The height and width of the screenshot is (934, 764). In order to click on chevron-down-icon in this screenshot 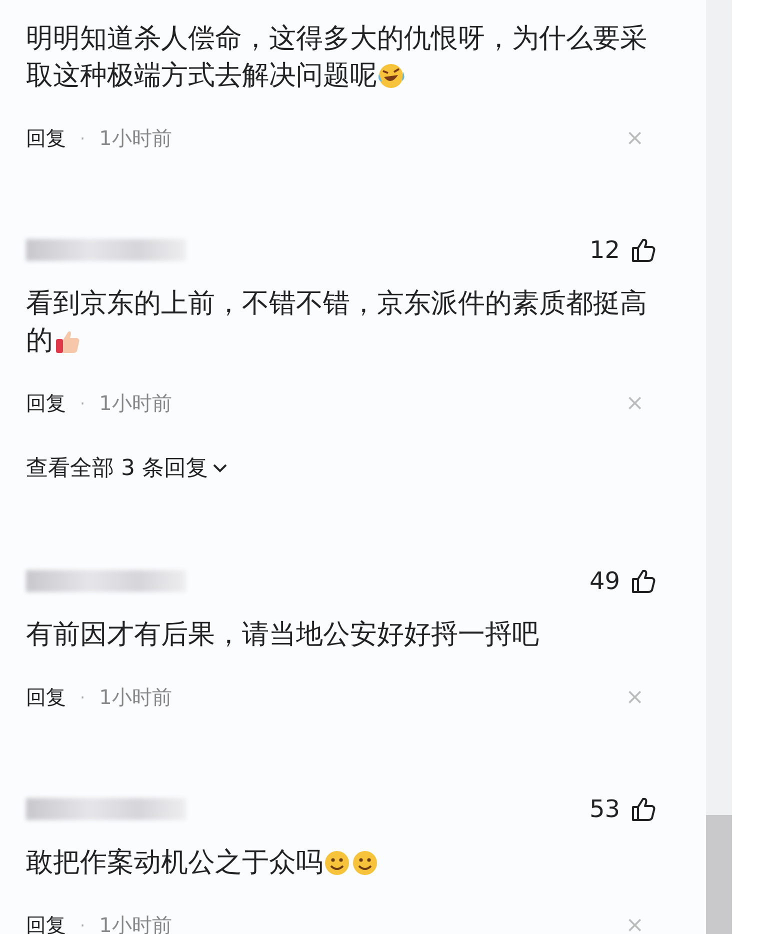, I will do `click(220, 468)`.